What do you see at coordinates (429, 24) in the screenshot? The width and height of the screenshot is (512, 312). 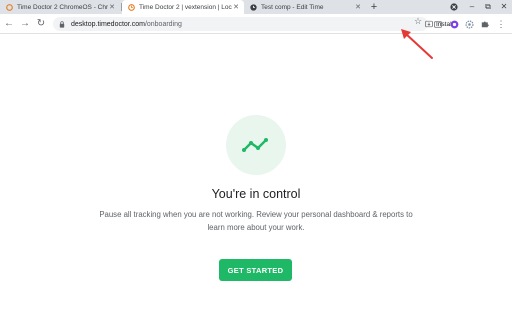 I see `install-icon` at bounding box center [429, 24].